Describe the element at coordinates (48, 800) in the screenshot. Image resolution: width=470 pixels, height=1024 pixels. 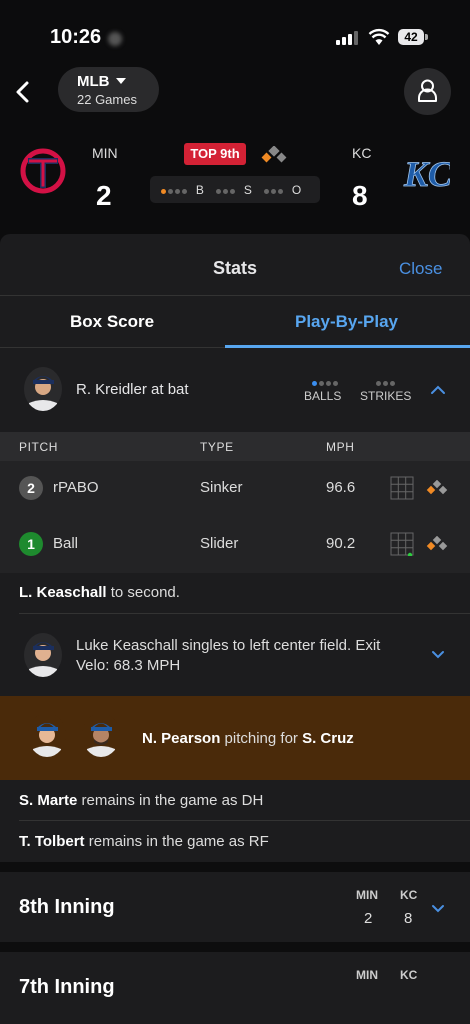
I see `player-name: S. Marte` at that location.